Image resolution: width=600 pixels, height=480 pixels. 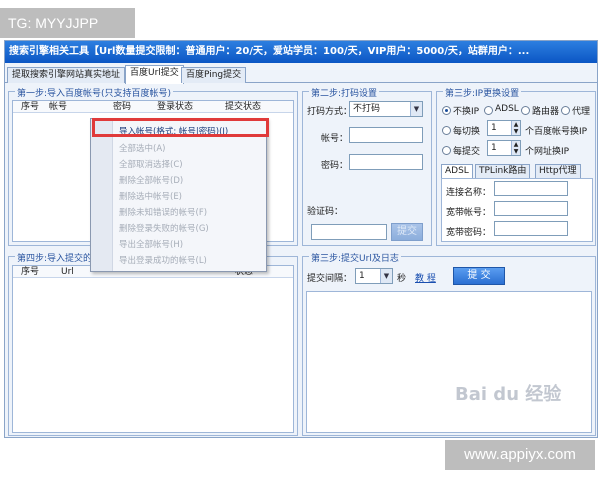 What do you see at coordinates (330, 279) in the screenshot?
I see `interval-label: 提交间隔：` at bounding box center [330, 279].